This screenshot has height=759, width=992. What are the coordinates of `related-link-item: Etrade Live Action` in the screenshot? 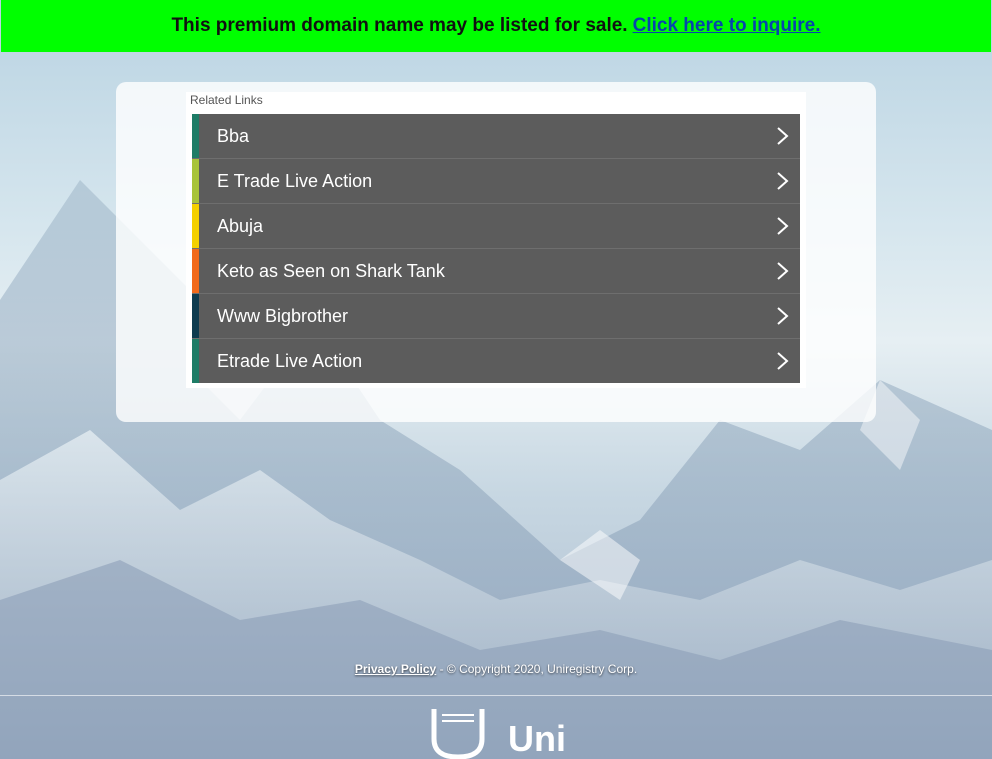 It's located at (496, 361).